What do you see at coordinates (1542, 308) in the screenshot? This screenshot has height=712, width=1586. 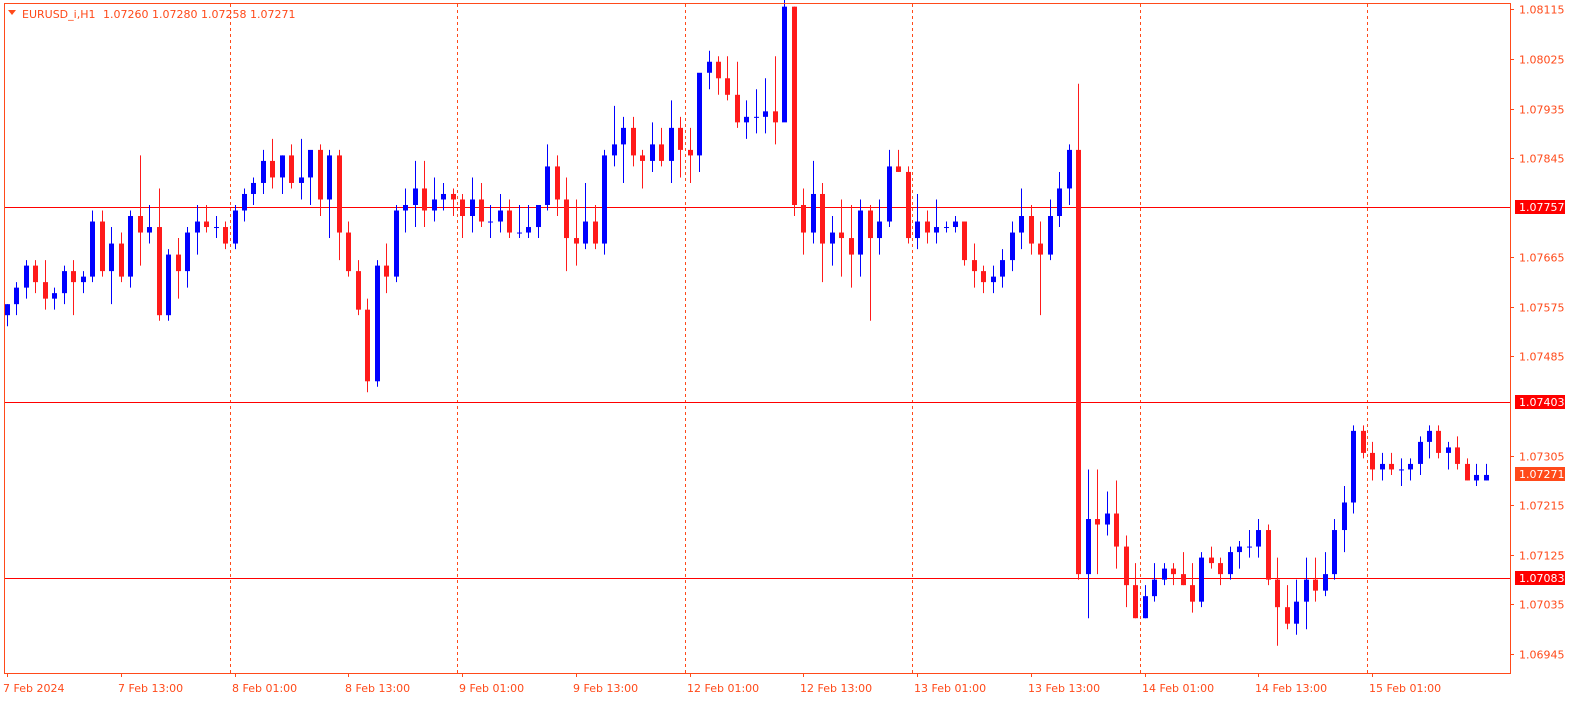 I see `price-axis-label: 1.07575` at bounding box center [1542, 308].